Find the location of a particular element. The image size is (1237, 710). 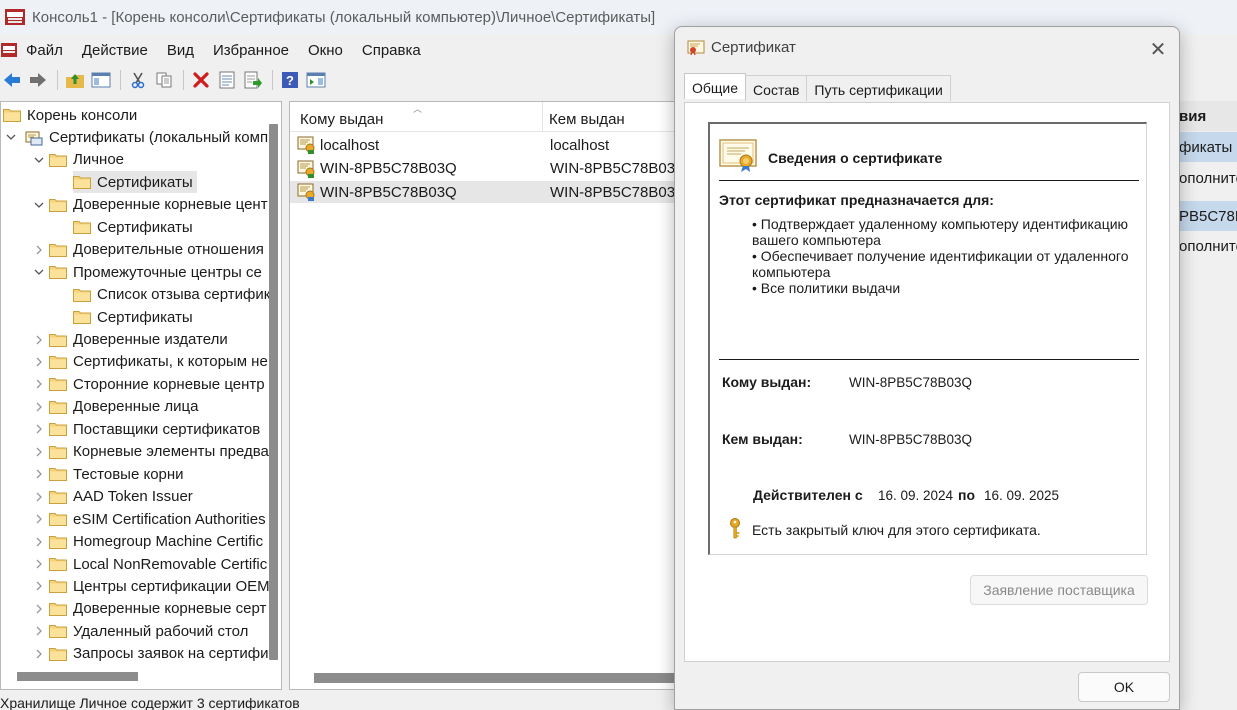

column-header-issued-to: Кому выдан is located at coordinates (341, 119).